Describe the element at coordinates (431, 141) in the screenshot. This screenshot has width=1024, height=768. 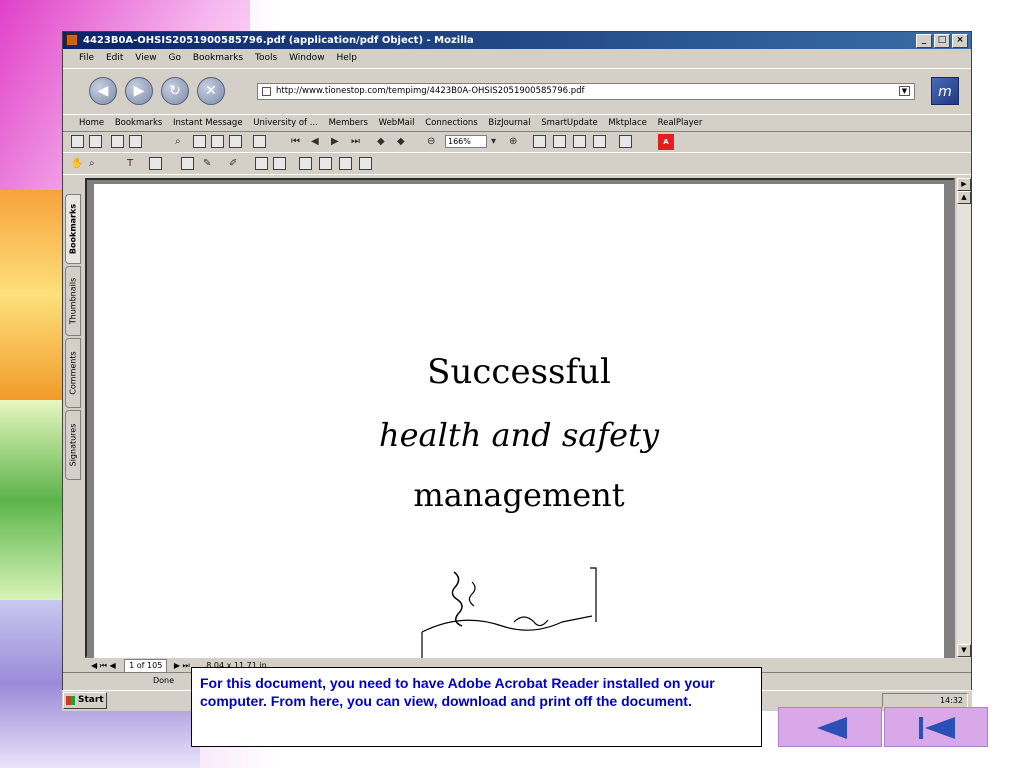
I see `zoom-out-icon: ⊖` at that location.